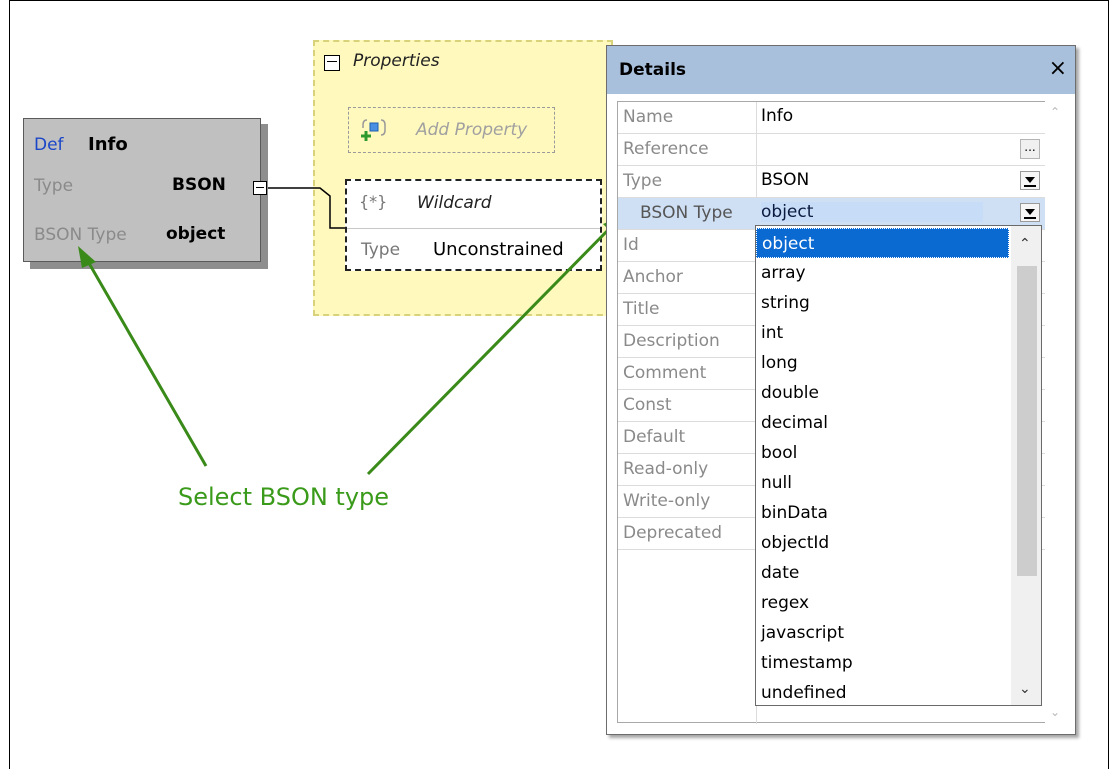 The image size is (1110, 770). I want to click on option-long: long, so click(882, 363).